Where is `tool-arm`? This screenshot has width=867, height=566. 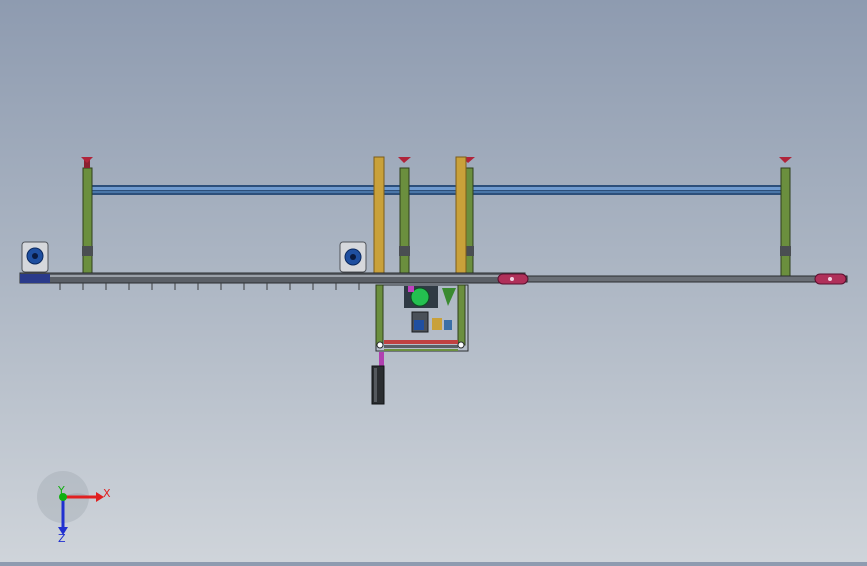
tool-arm is located at coordinates (378, 378).